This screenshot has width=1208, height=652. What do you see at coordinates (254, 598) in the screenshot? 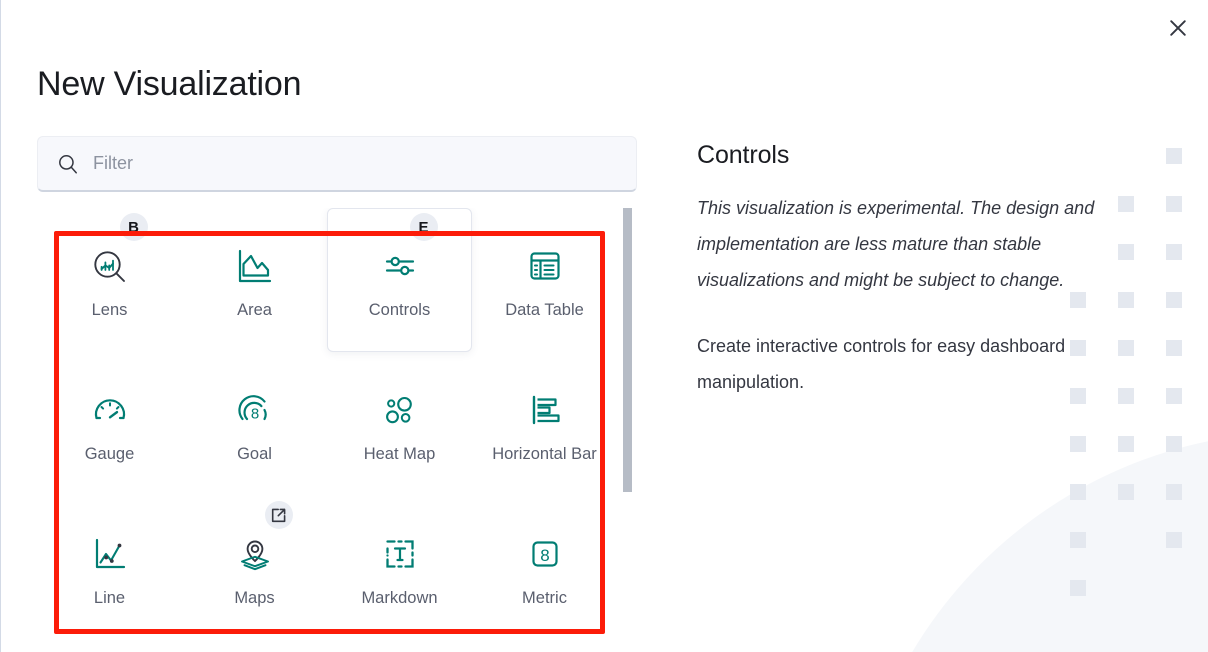
I see `viz-card-label: Maps` at bounding box center [254, 598].